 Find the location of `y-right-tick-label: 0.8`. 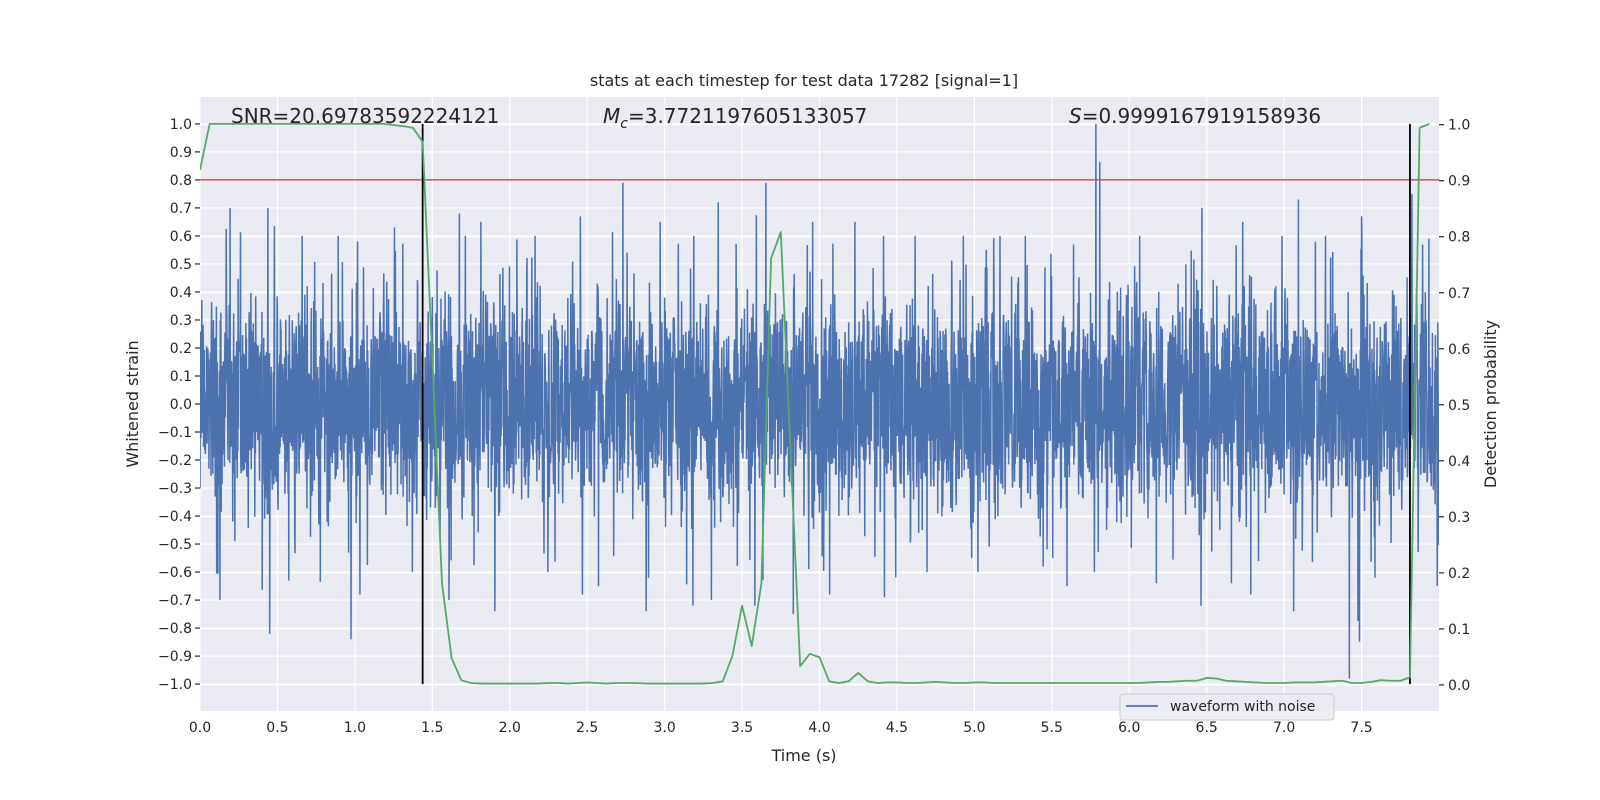

y-right-tick-label: 0.8 is located at coordinates (1459, 238).